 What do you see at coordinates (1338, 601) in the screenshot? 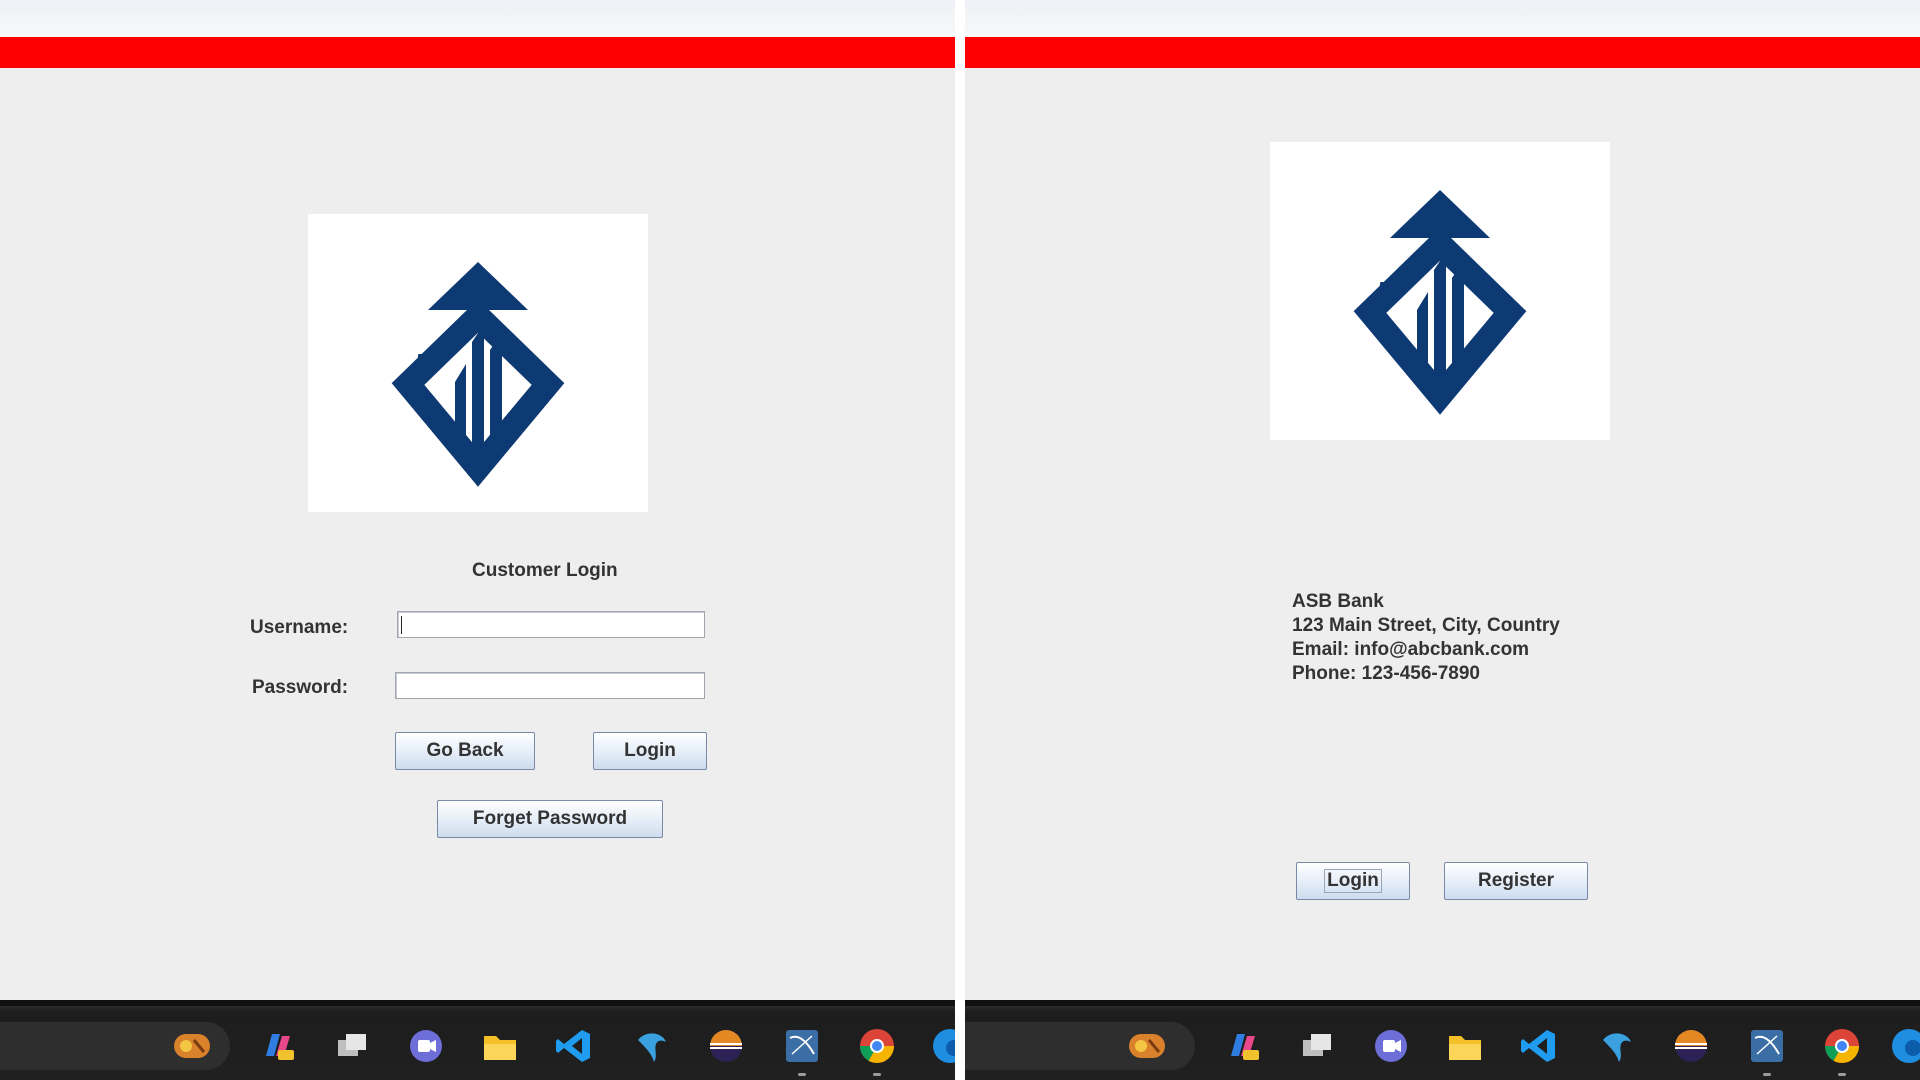
I see `bank-name: ASB Bank` at bounding box center [1338, 601].